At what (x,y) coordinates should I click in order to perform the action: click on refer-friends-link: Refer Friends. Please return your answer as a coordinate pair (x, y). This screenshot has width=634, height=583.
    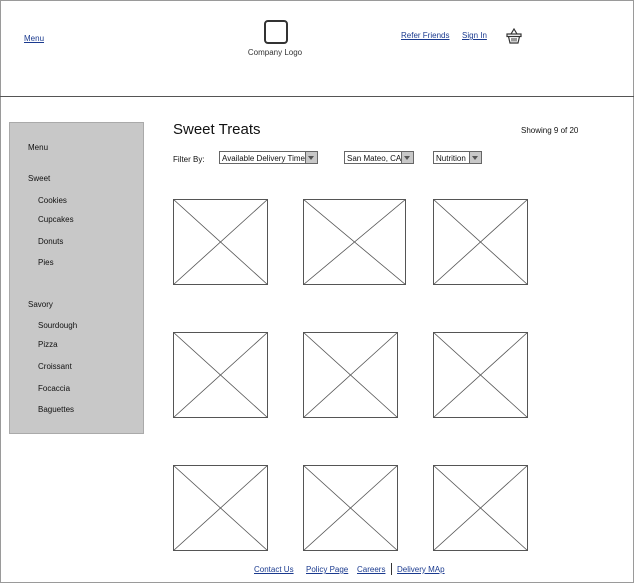
    Looking at the image, I should click on (425, 35).